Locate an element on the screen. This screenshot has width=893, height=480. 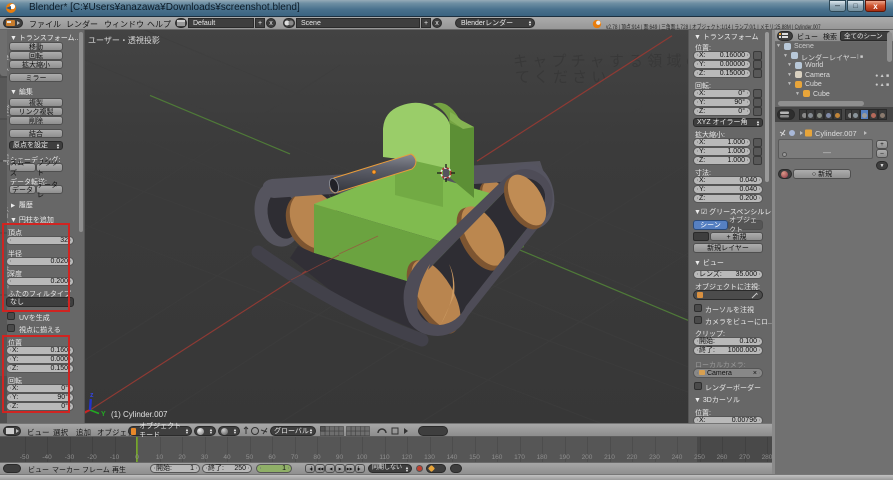
svg-text: (1) Cylinder.007 is located at coordinates (139, 414).